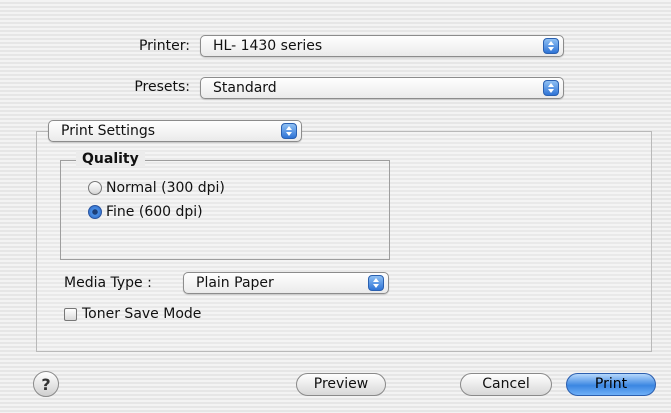  I want to click on toner-save-checkbox: Toner Save Mode, so click(162, 315).